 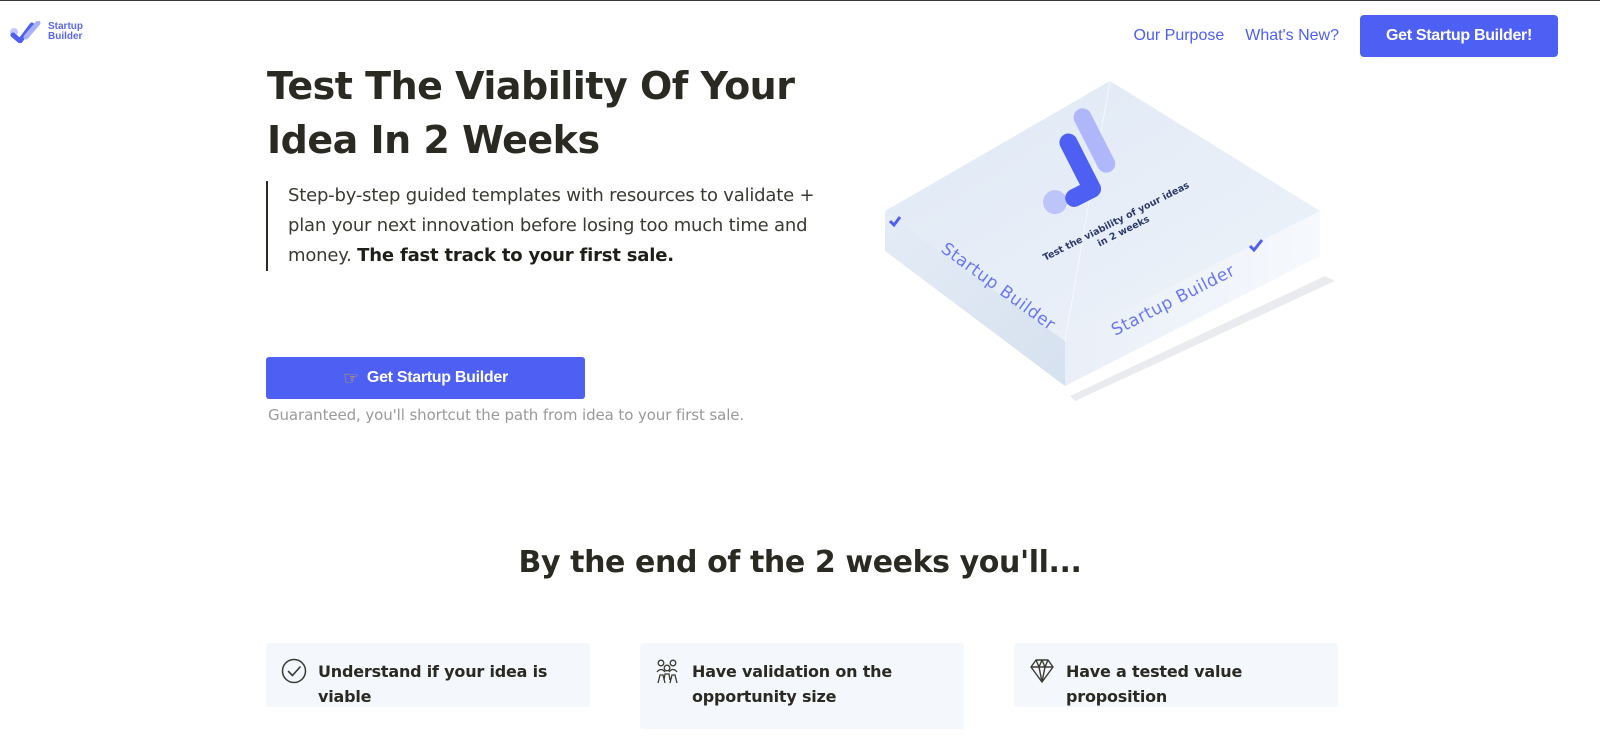 I want to click on outcome-text: Have a tested value proposition, so click(x=1154, y=684).